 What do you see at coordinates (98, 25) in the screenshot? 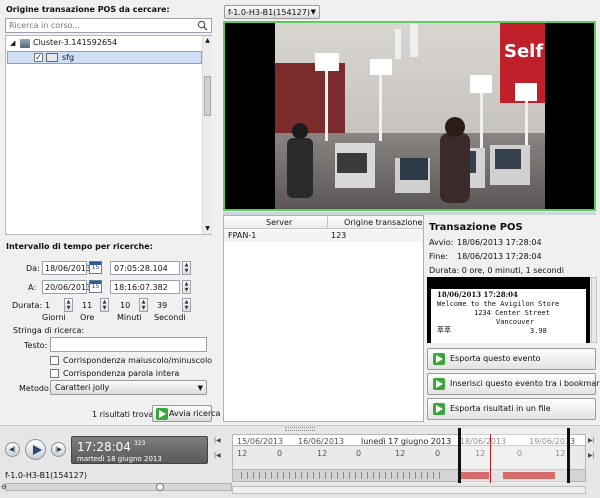
I see `search-input` at bounding box center [98, 25].